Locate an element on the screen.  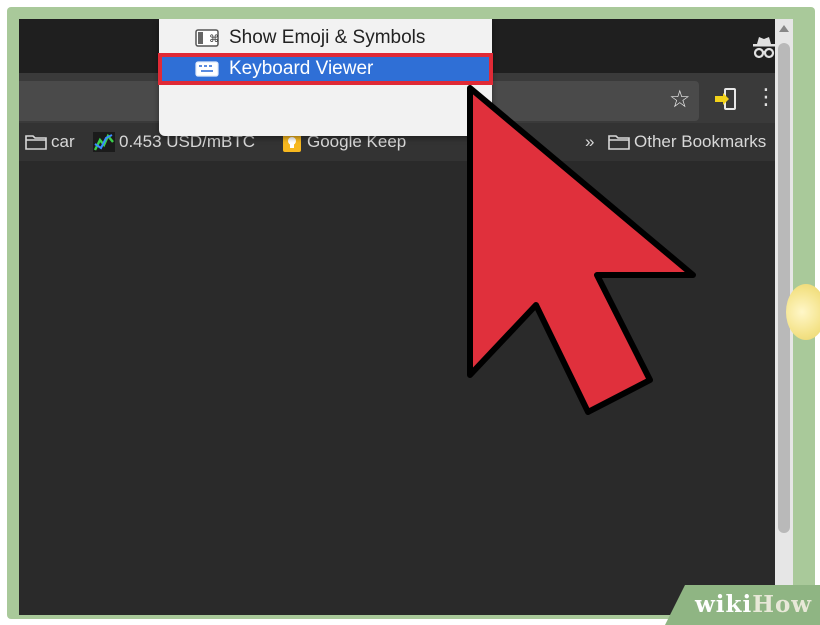
menu-item-show-emoji-symbols: ⌘ Show Emoji & Symbols is located at coordinates (325, 38).